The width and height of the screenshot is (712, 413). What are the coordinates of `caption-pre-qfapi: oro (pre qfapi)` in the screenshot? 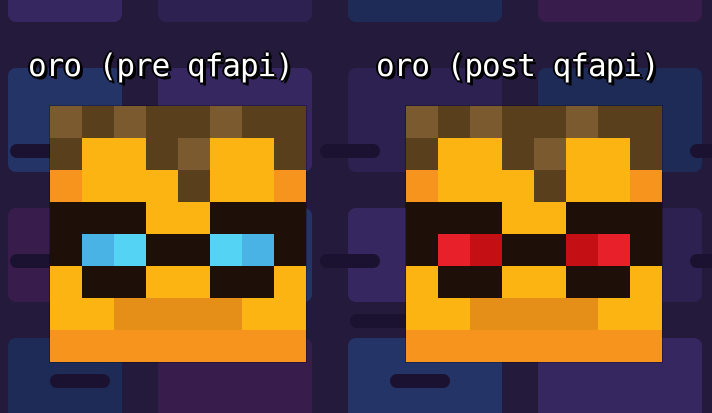 It's located at (161, 66).